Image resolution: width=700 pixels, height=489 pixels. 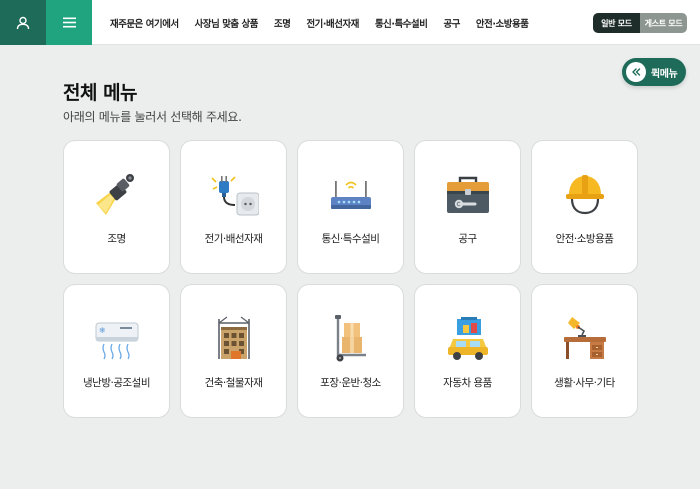 What do you see at coordinates (585, 338) in the screenshot?
I see `desk-lamp-icon` at bounding box center [585, 338].